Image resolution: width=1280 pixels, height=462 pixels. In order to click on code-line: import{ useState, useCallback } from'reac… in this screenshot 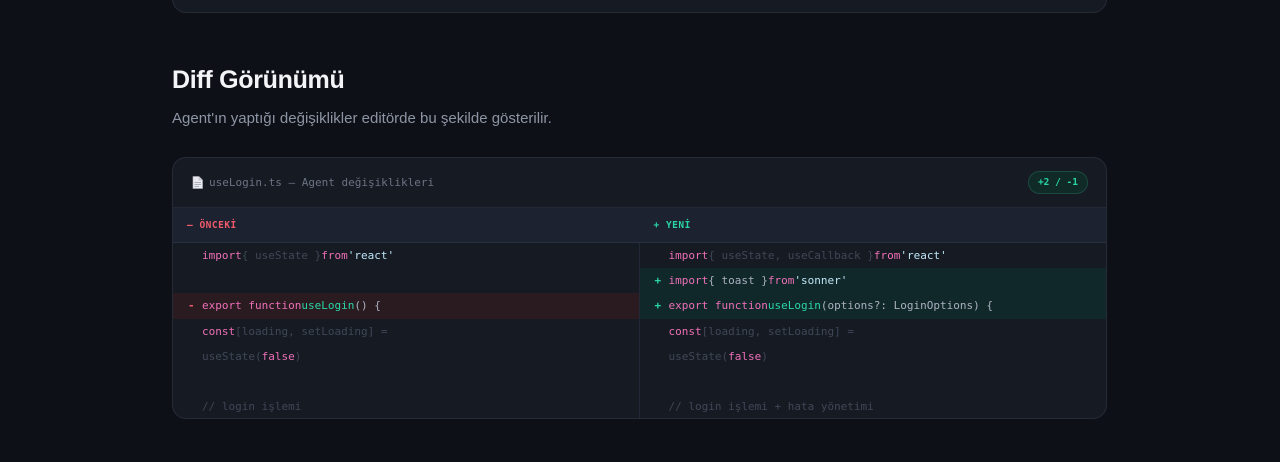, I will do `click(807, 256)`.